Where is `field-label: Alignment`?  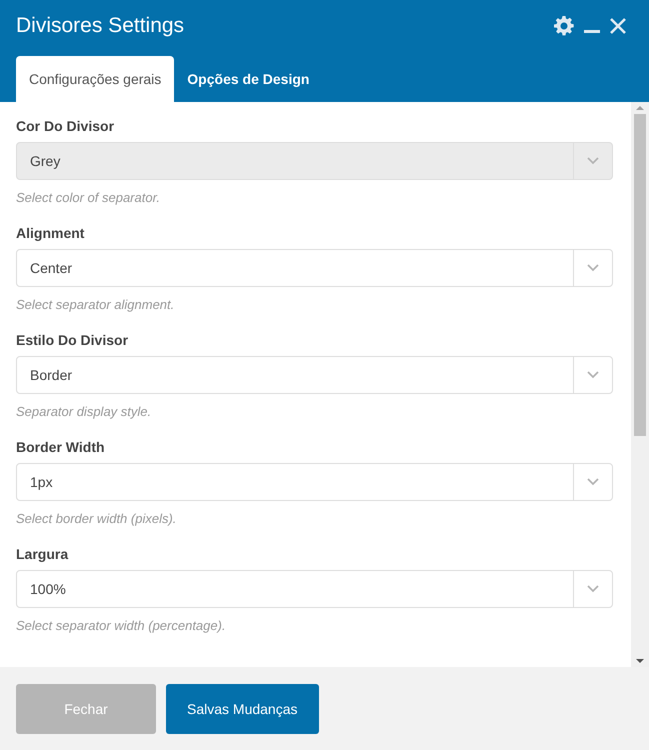 field-label: Alignment is located at coordinates (51, 233).